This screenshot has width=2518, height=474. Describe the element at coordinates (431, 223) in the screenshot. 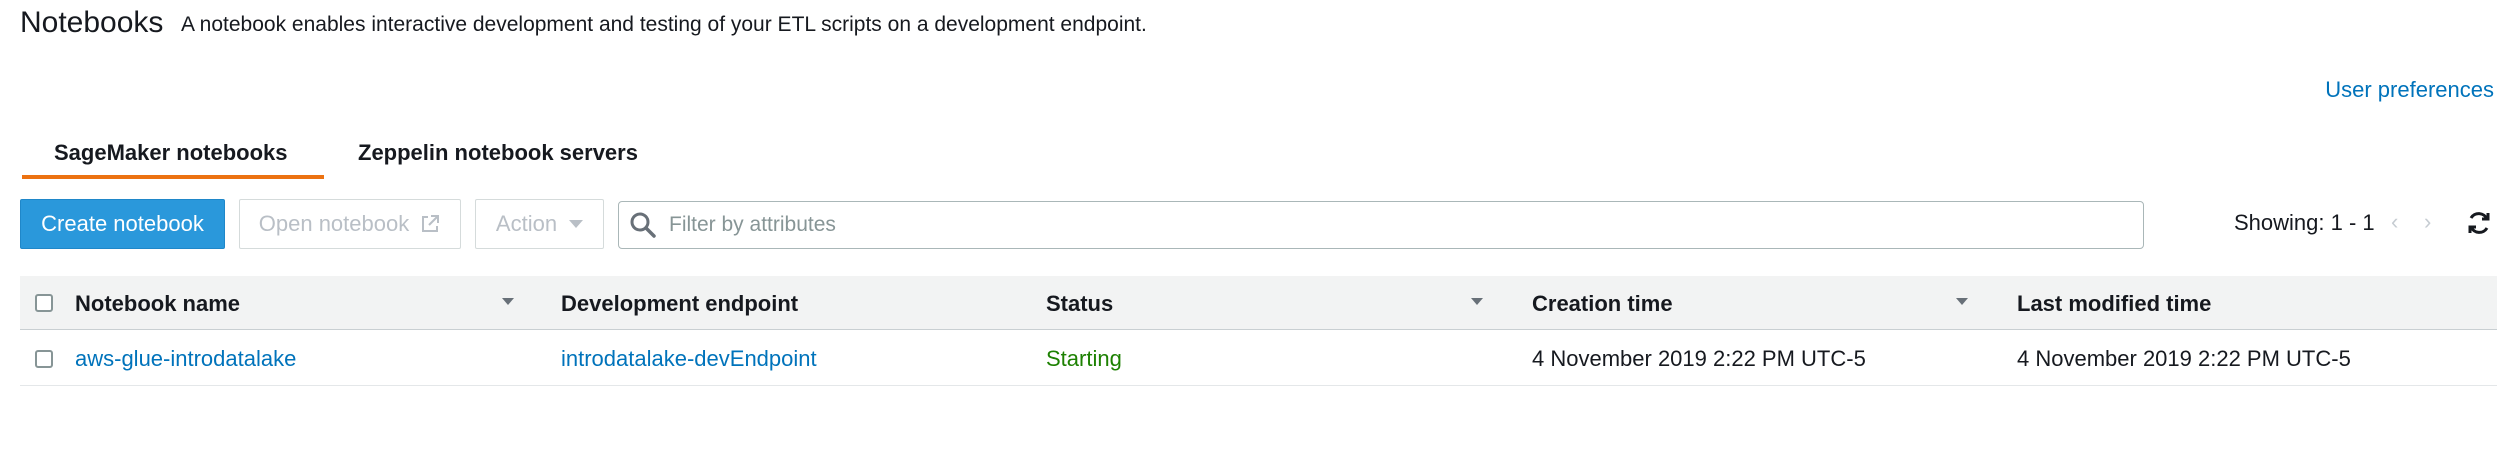

I see `external-link-icon` at that location.